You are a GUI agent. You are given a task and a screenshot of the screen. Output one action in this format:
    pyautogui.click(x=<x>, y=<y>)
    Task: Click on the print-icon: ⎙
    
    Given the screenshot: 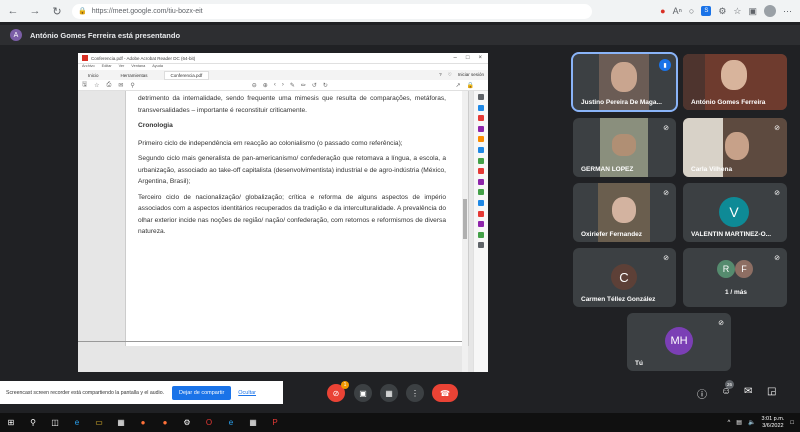 What is the action you would take?
    pyautogui.click(x=109, y=84)
    